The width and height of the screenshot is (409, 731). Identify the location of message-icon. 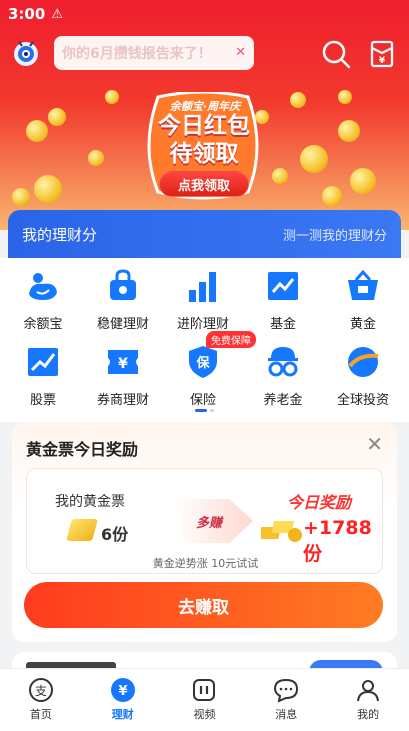
(286, 690).